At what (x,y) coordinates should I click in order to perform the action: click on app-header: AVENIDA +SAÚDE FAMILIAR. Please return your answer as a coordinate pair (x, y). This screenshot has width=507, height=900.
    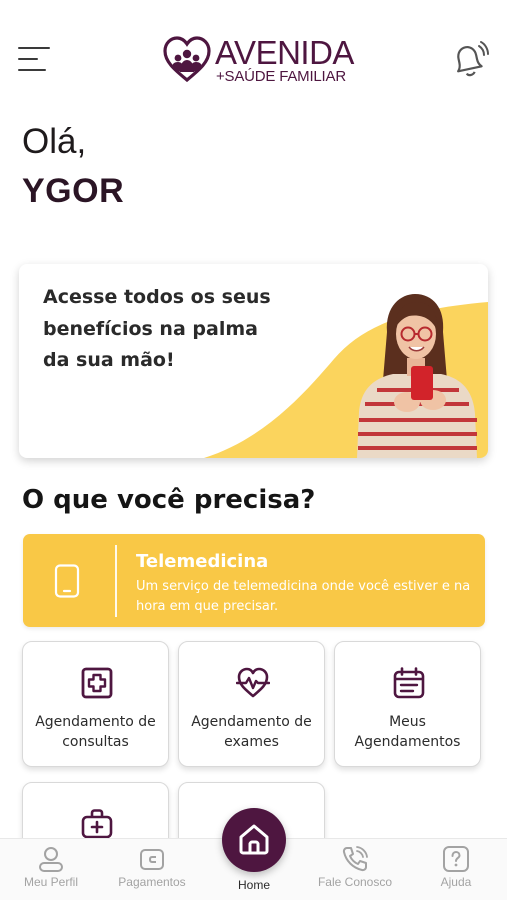
    Looking at the image, I should click on (253, 55).